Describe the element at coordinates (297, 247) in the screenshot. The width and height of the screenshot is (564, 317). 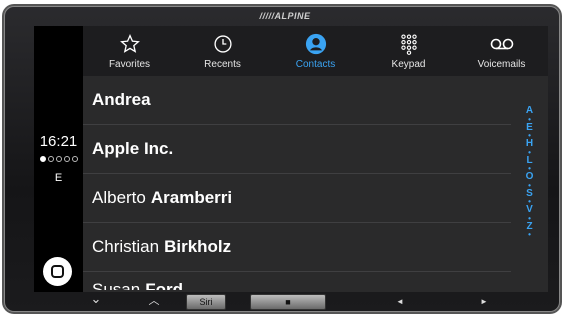
I see `list-item: Christian Birkholz` at that location.